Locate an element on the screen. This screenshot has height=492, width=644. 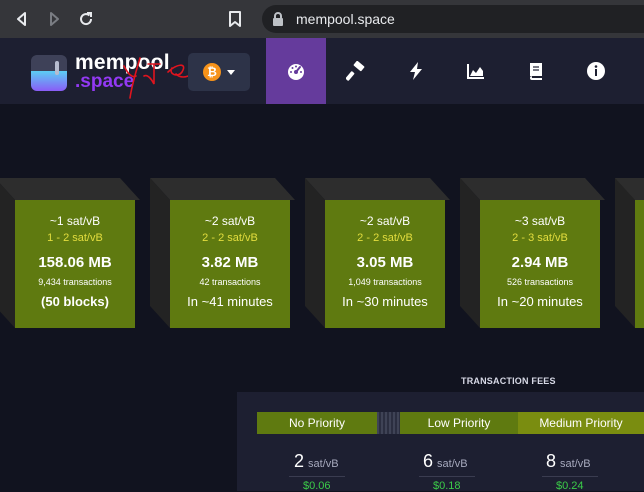
block-eta: In ~30 minutes is located at coordinates (385, 301).